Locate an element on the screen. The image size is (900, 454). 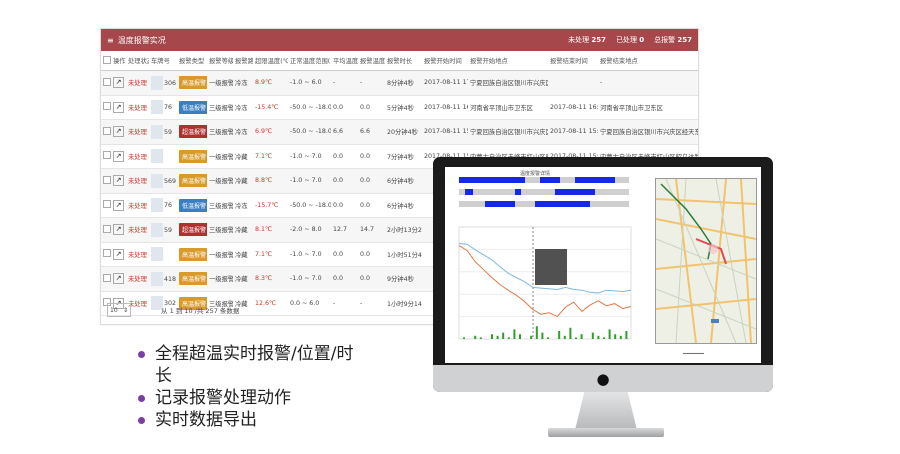
normal-range: -1.0 ~ 7.0 is located at coordinates (306, 279).